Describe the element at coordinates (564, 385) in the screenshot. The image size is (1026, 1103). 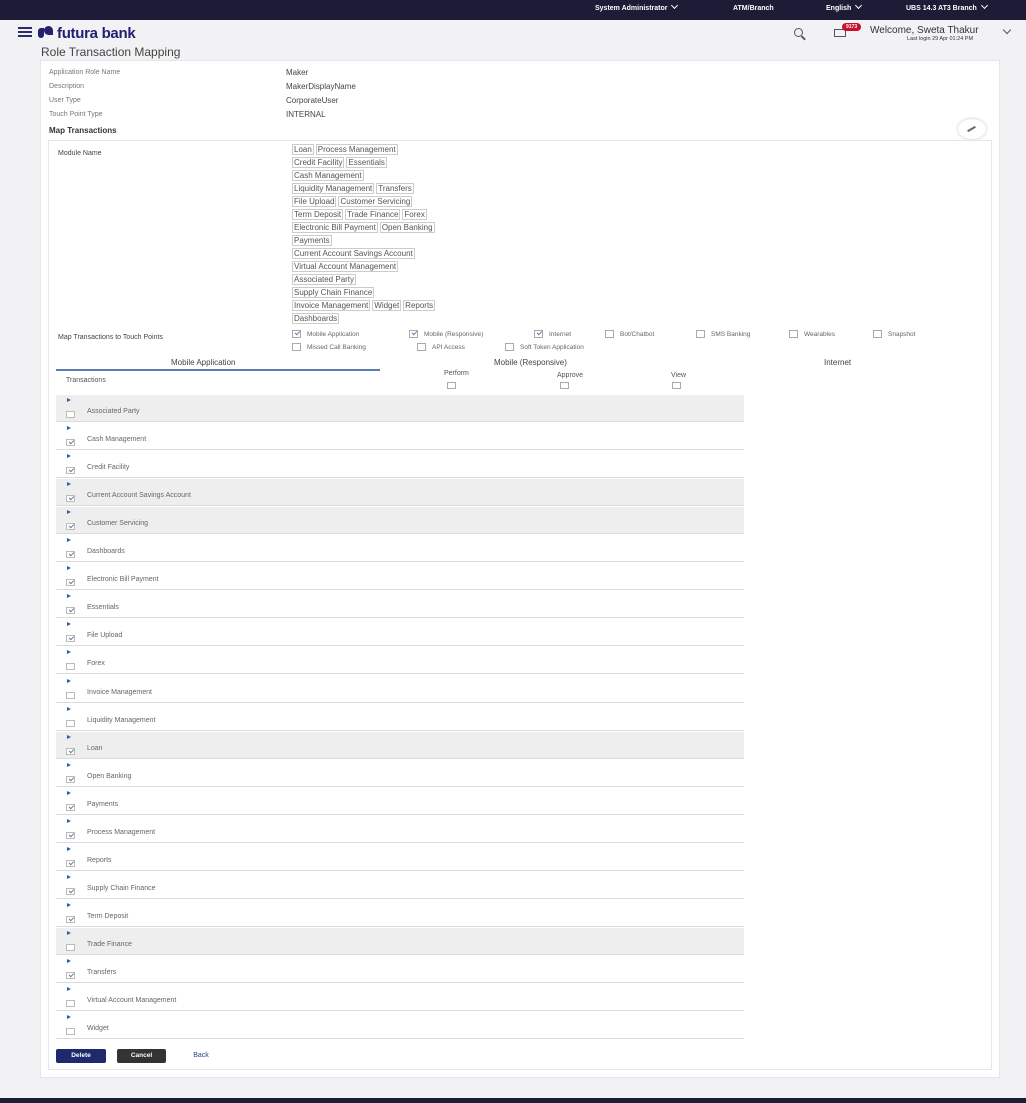
I see `approve-all-checkbox` at that location.